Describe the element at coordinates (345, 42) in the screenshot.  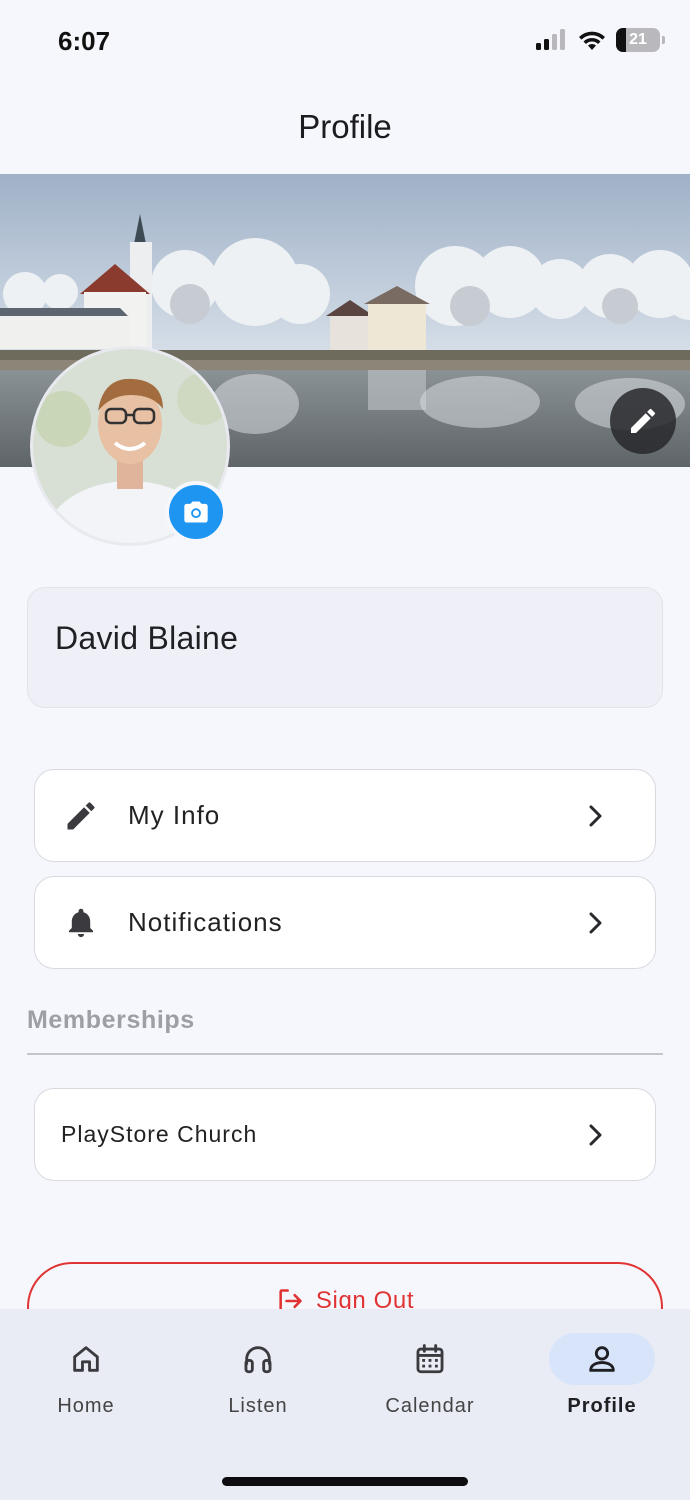
I see `status-bar: 6:07 21` at that location.